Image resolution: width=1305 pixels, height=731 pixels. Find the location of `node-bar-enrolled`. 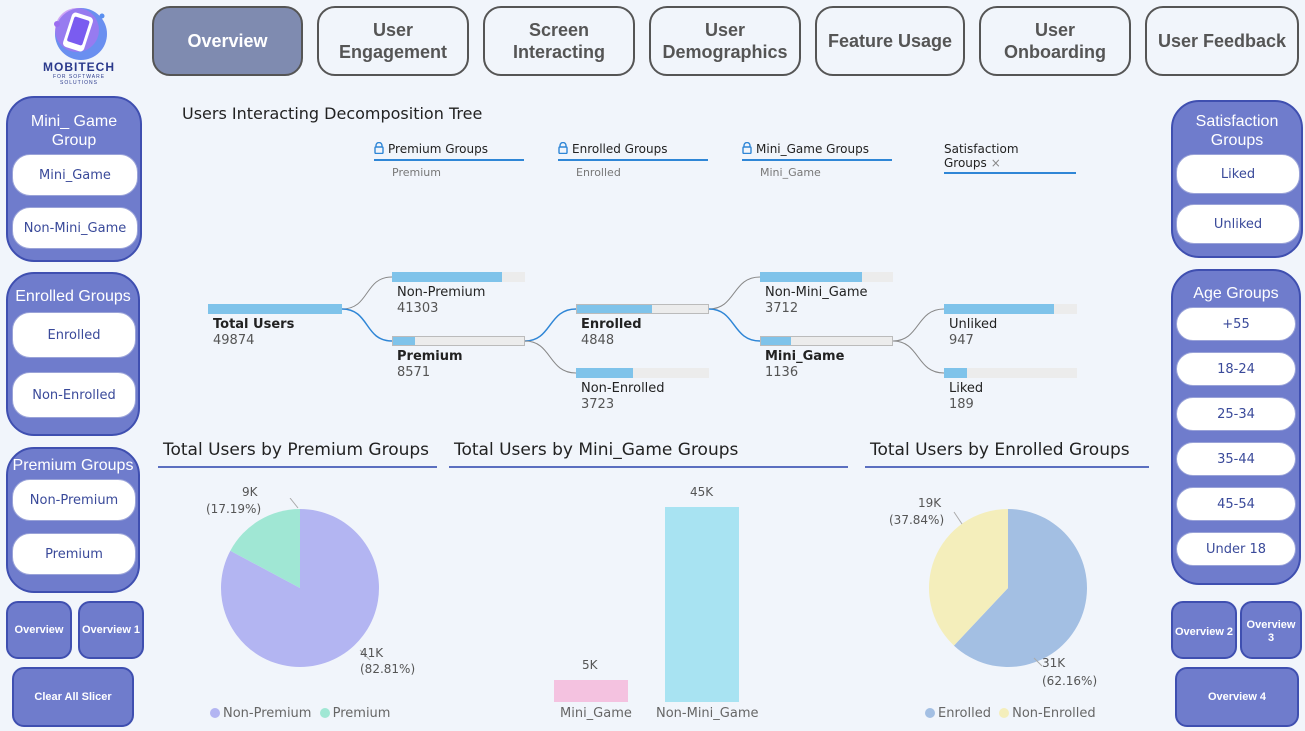

node-bar-enrolled is located at coordinates (642, 309).